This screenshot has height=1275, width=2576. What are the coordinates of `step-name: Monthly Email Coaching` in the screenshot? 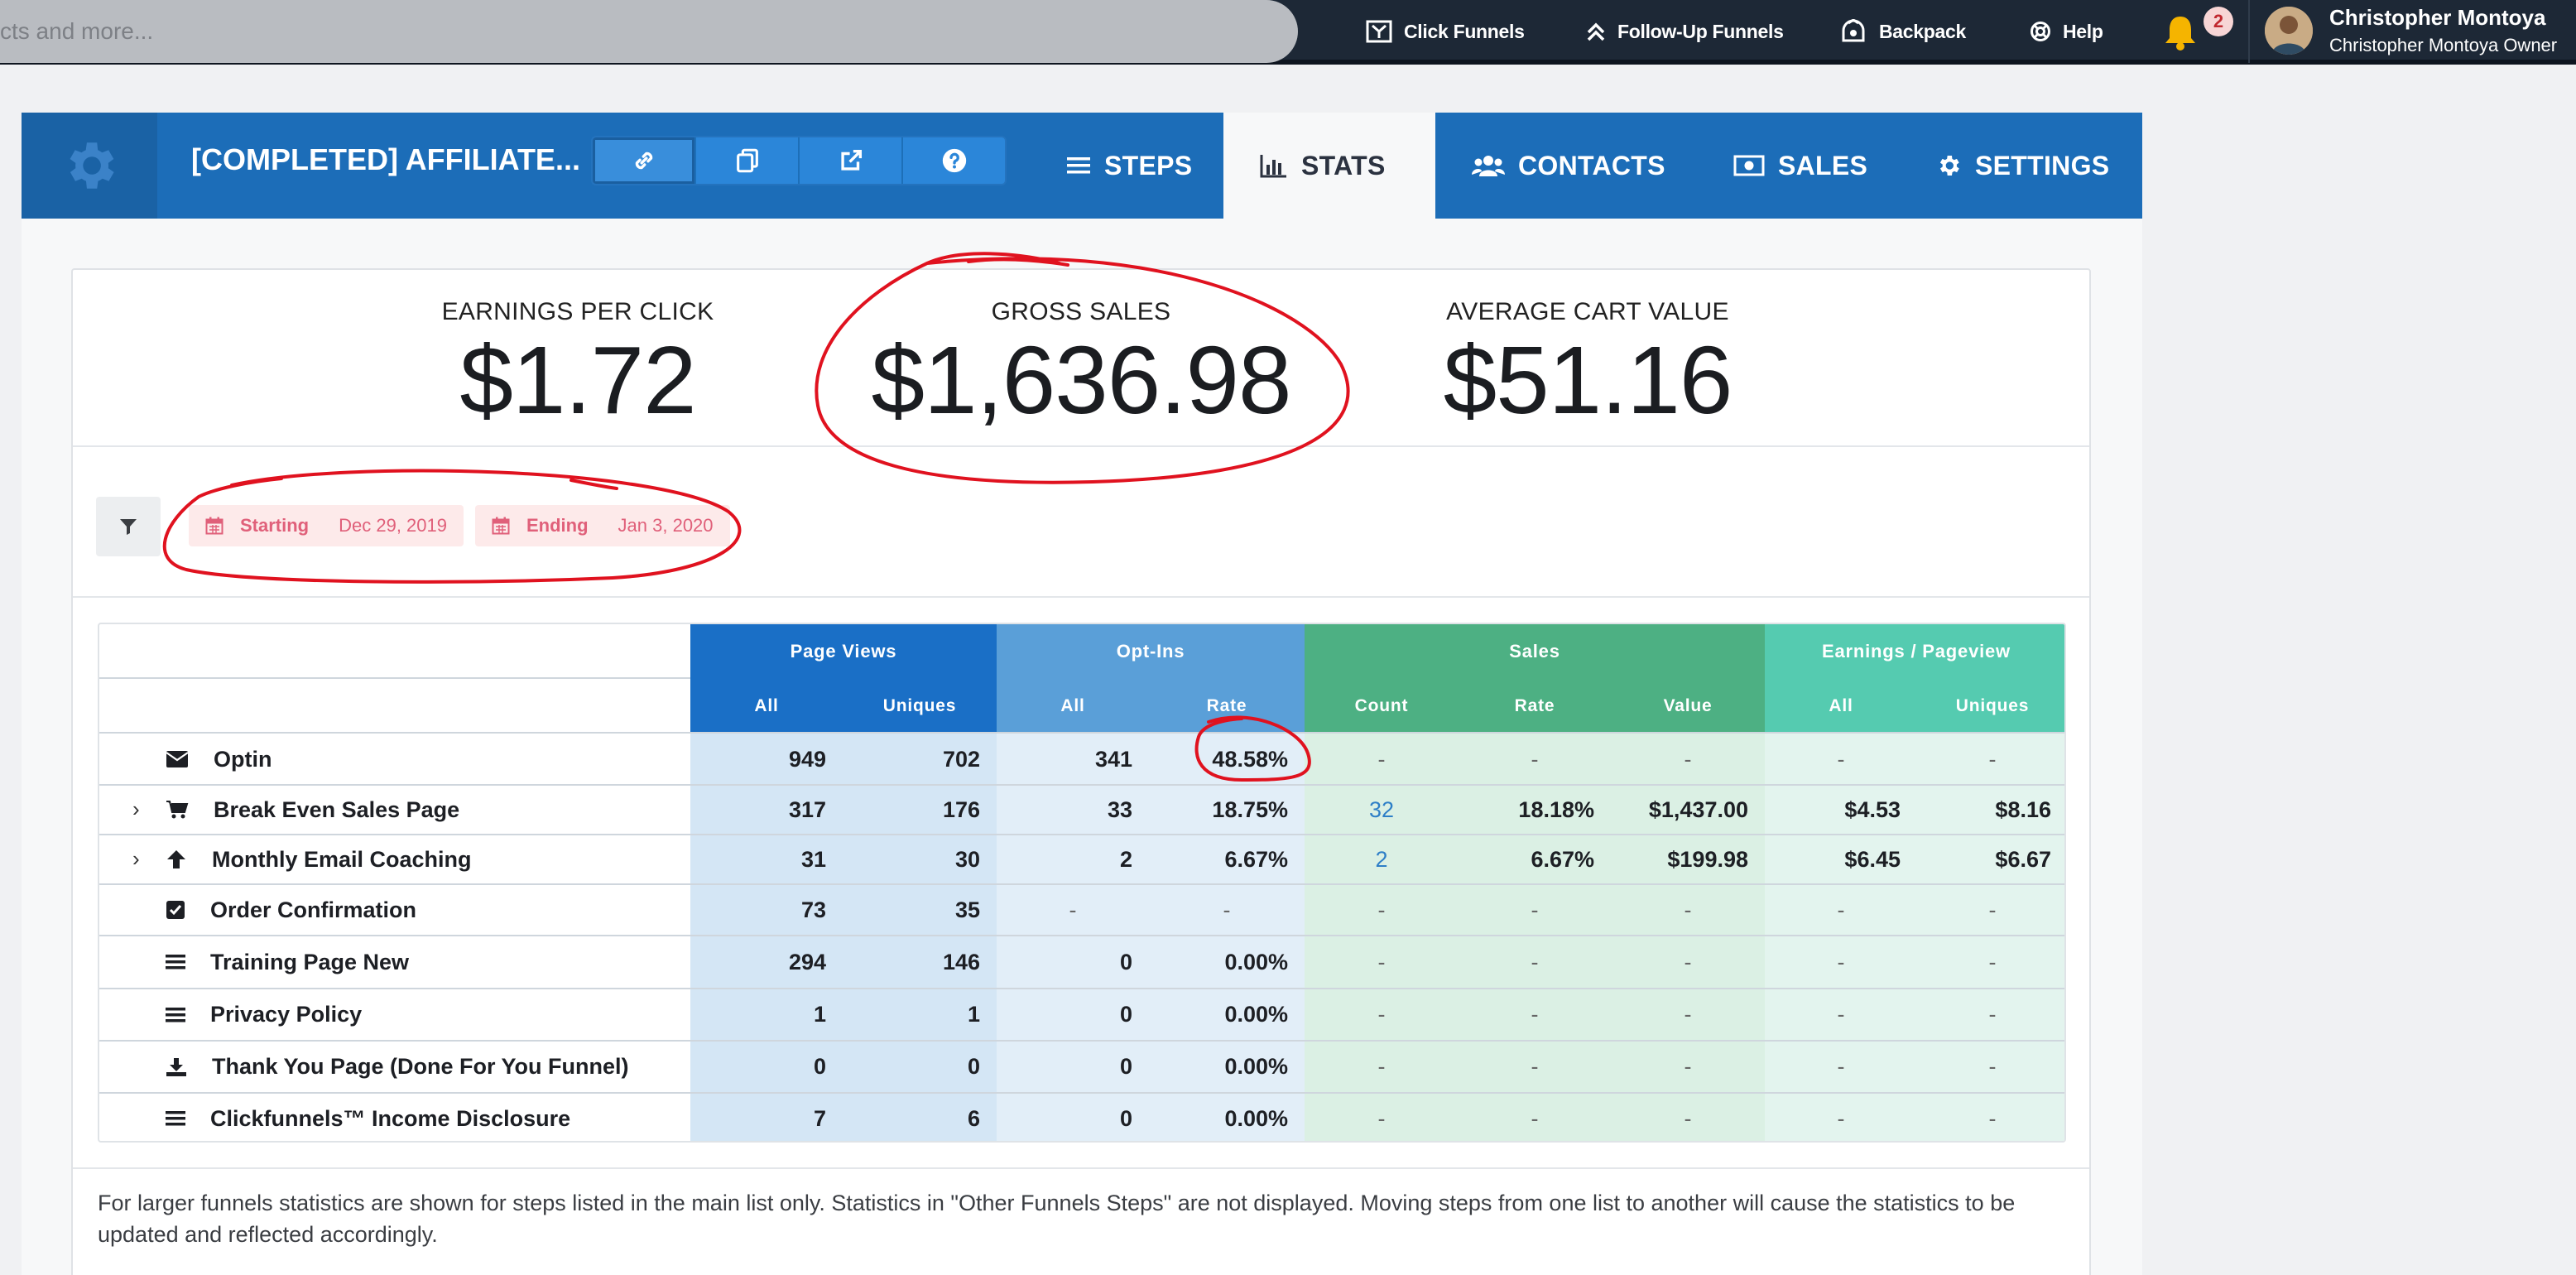 It's located at (319, 859).